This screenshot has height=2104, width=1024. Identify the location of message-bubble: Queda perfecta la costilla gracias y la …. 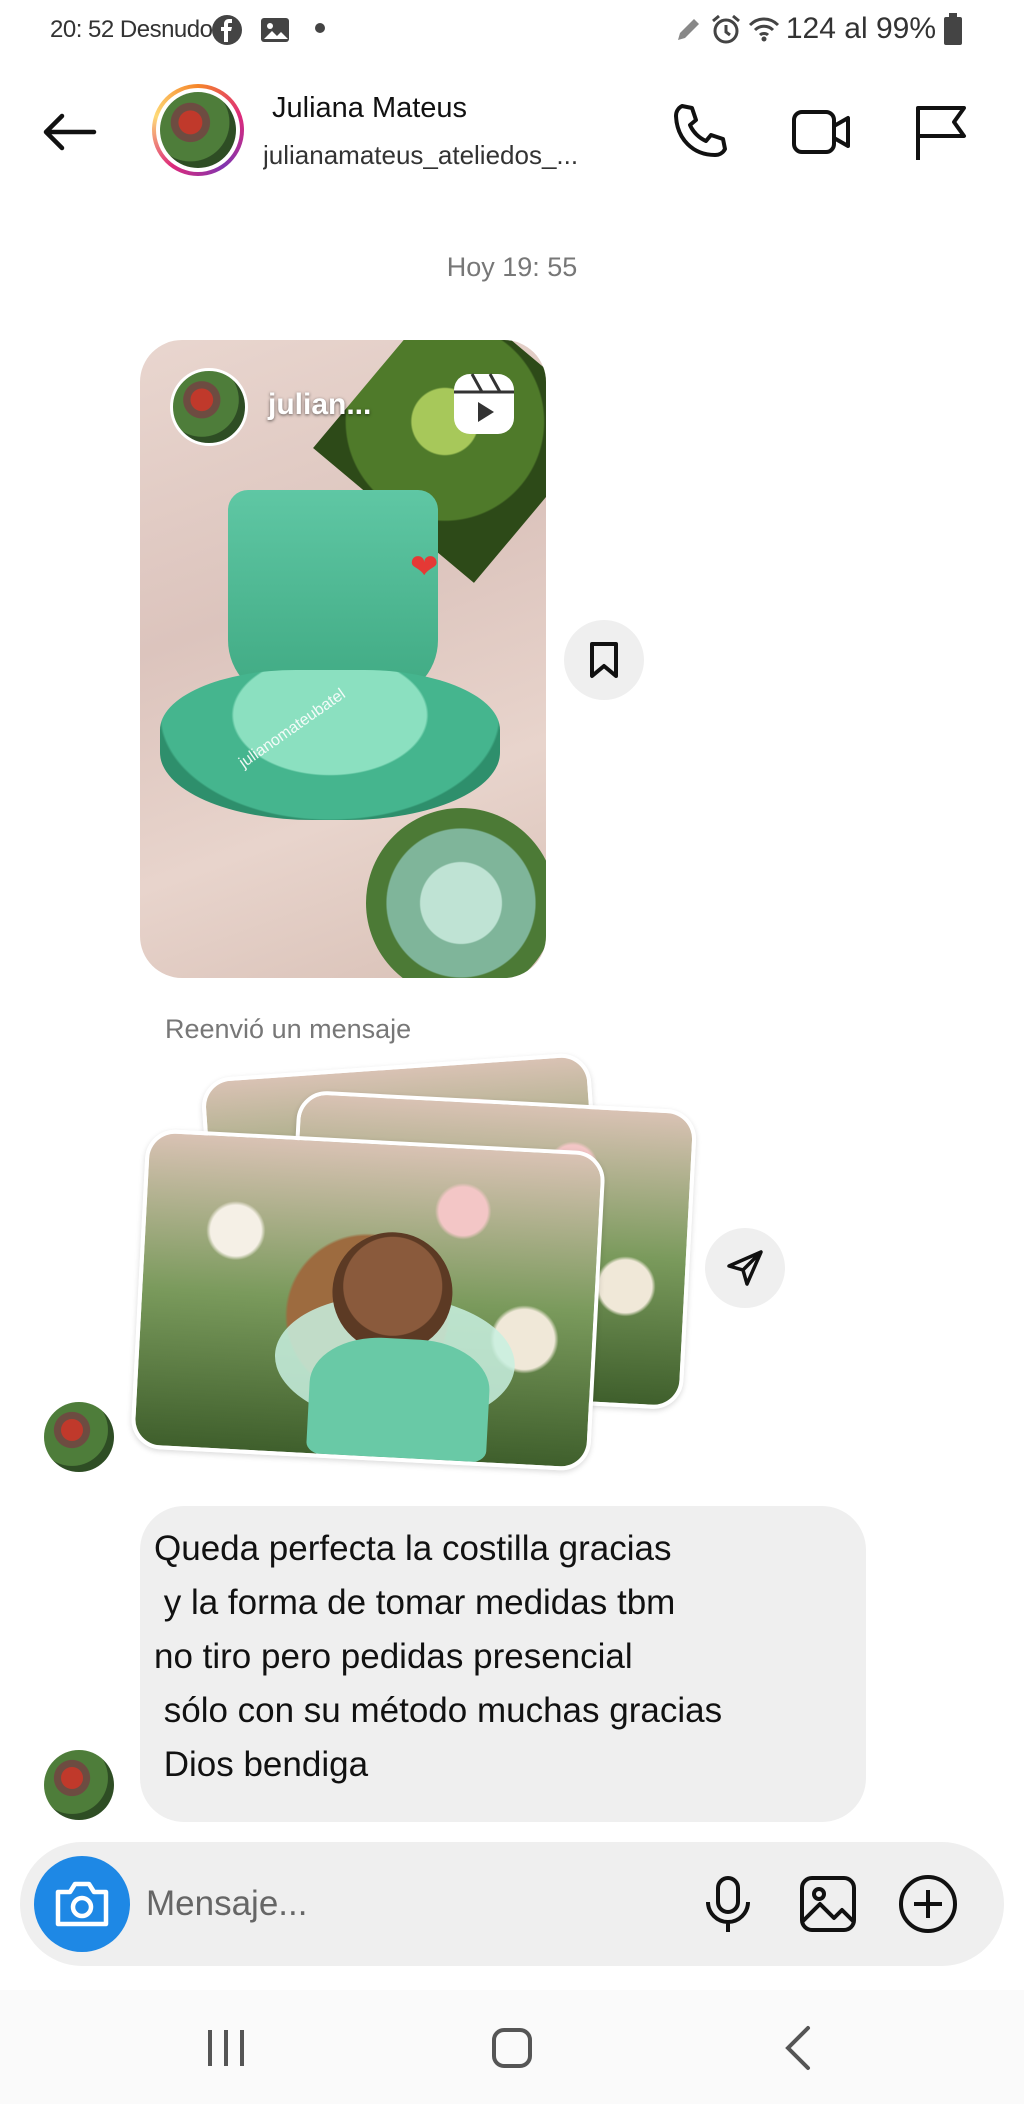
(503, 1664).